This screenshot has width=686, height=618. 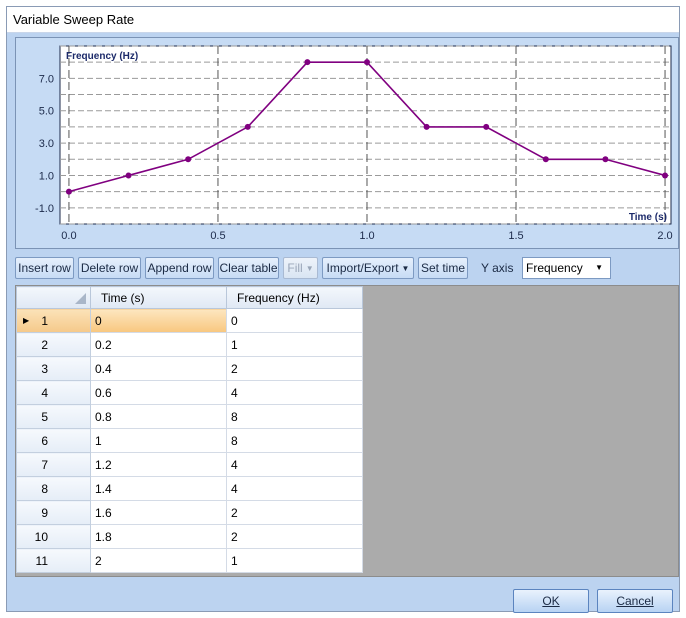 What do you see at coordinates (648, 217) in the screenshot?
I see `x-axis-title: Time (s)` at bounding box center [648, 217].